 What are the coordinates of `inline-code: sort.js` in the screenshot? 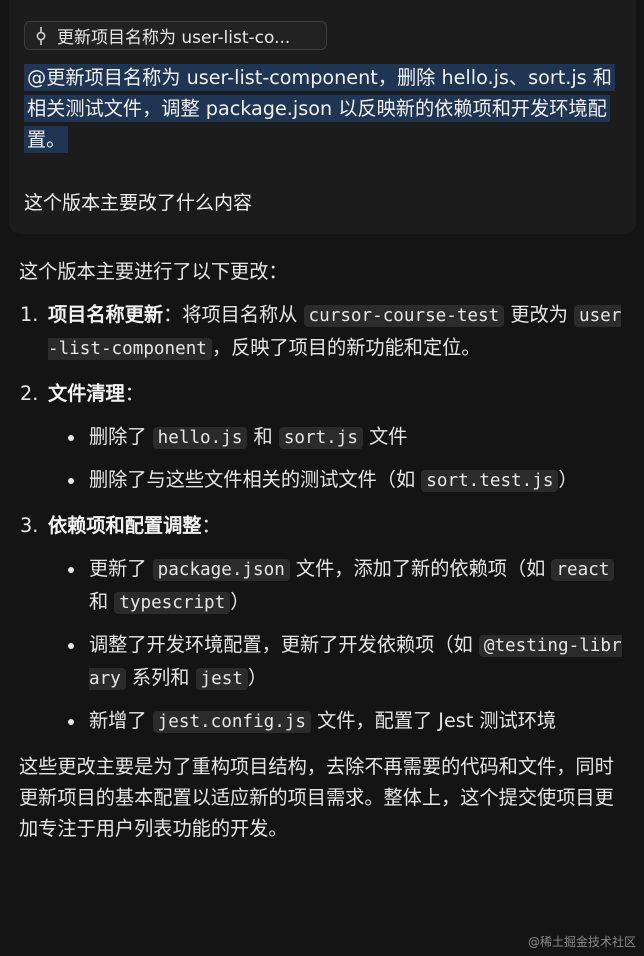 It's located at (320, 438).